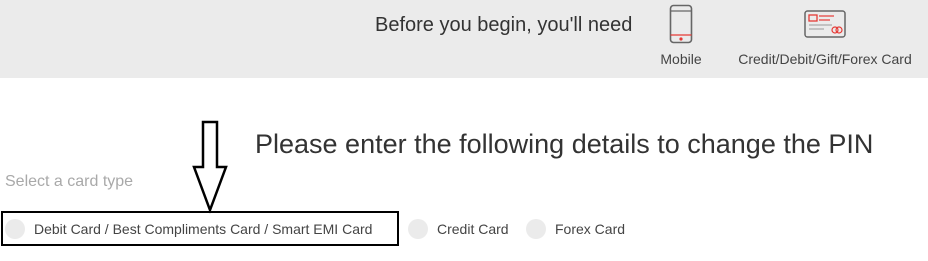 This screenshot has width=928, height=261. What do you see at coordinates (590, 229) in the screenshot?
I see `radio-forex-card-label: Forex Card` at bounding box center [590, 229].